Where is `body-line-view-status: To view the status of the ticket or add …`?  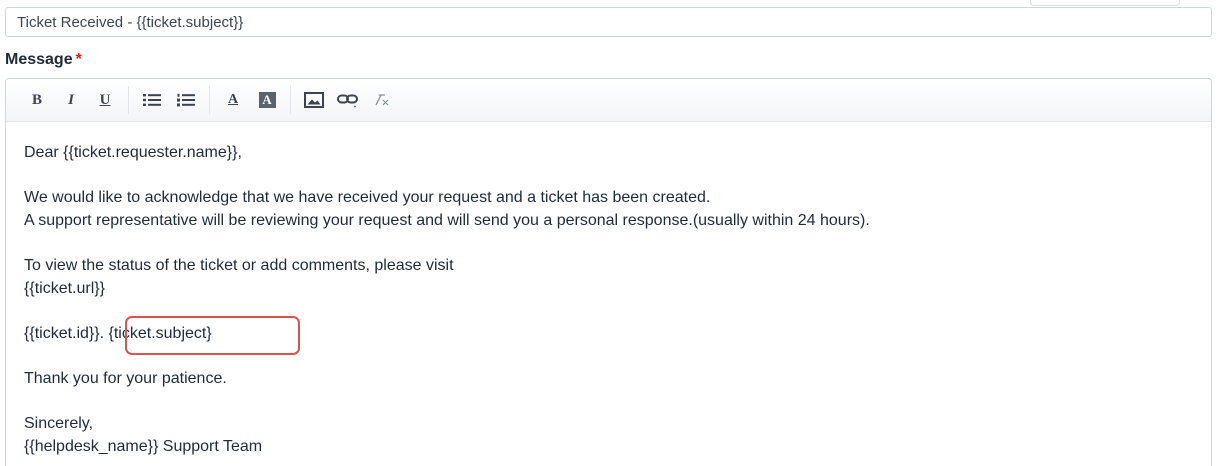 body-line-view-status: To view the status of the ticket or add … is located at coordinates (239, 265).